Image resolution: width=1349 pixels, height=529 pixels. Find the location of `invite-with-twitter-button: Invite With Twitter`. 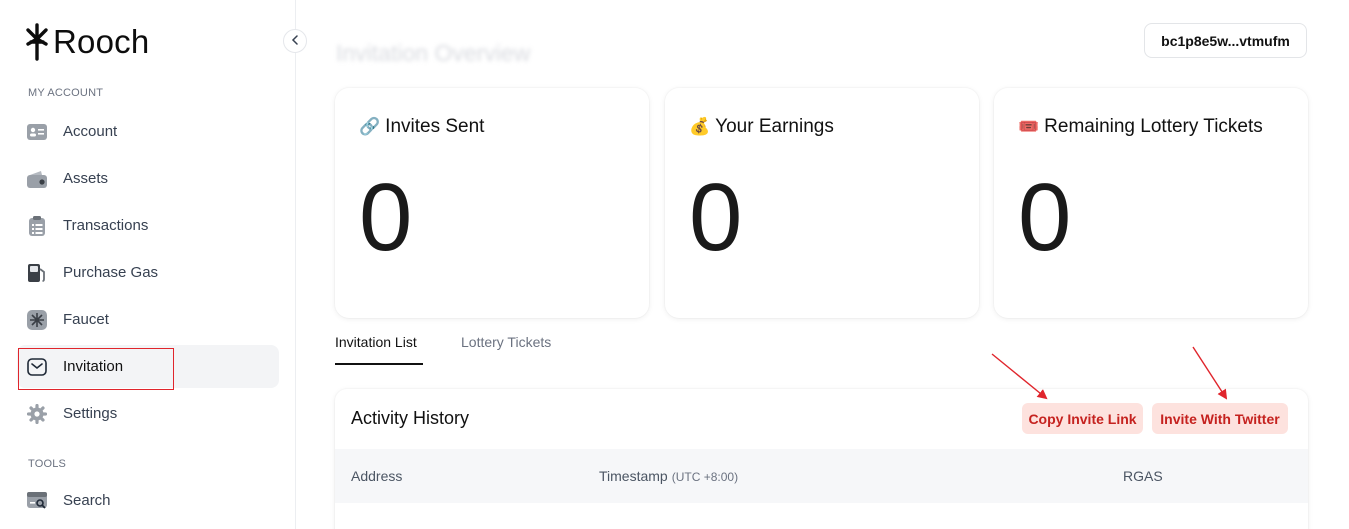

invite-with-twitter-button: Invite With Twitter is located at coordinates (1220, 418).